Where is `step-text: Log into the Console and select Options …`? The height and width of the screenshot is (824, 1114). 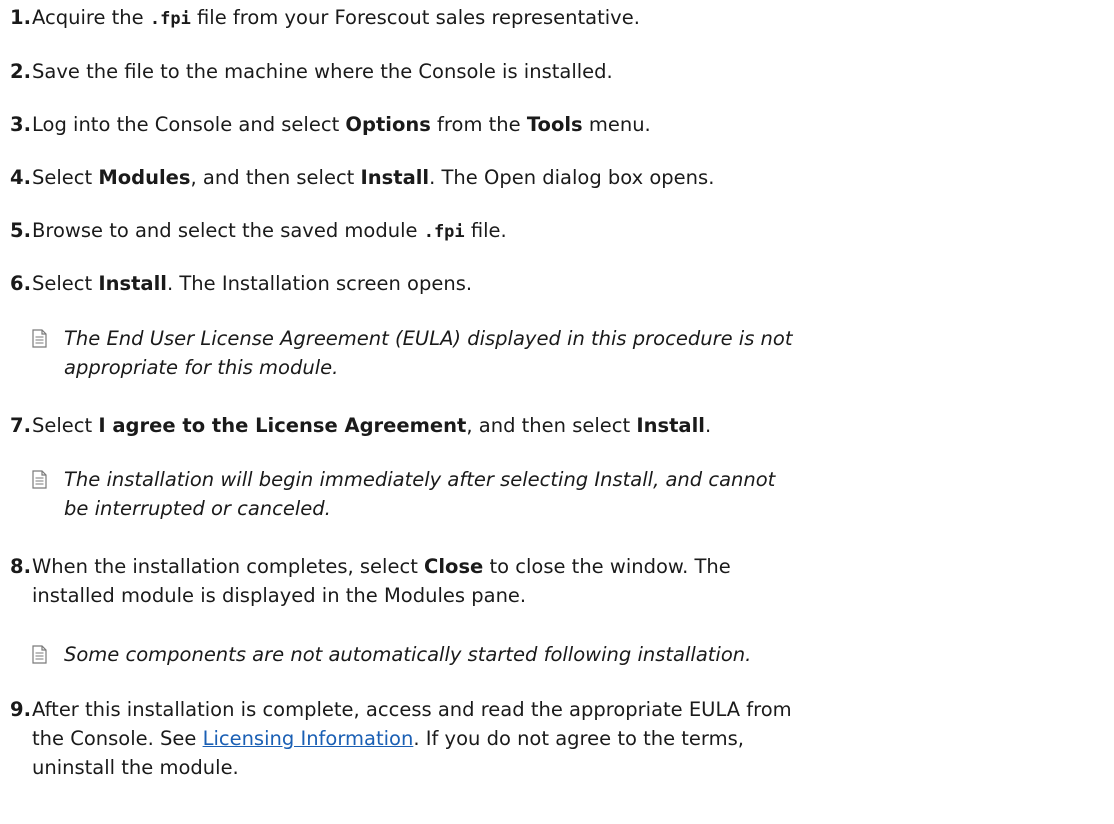
step-text: Log into the Console and select Options … is located at coordinates (341, 124).